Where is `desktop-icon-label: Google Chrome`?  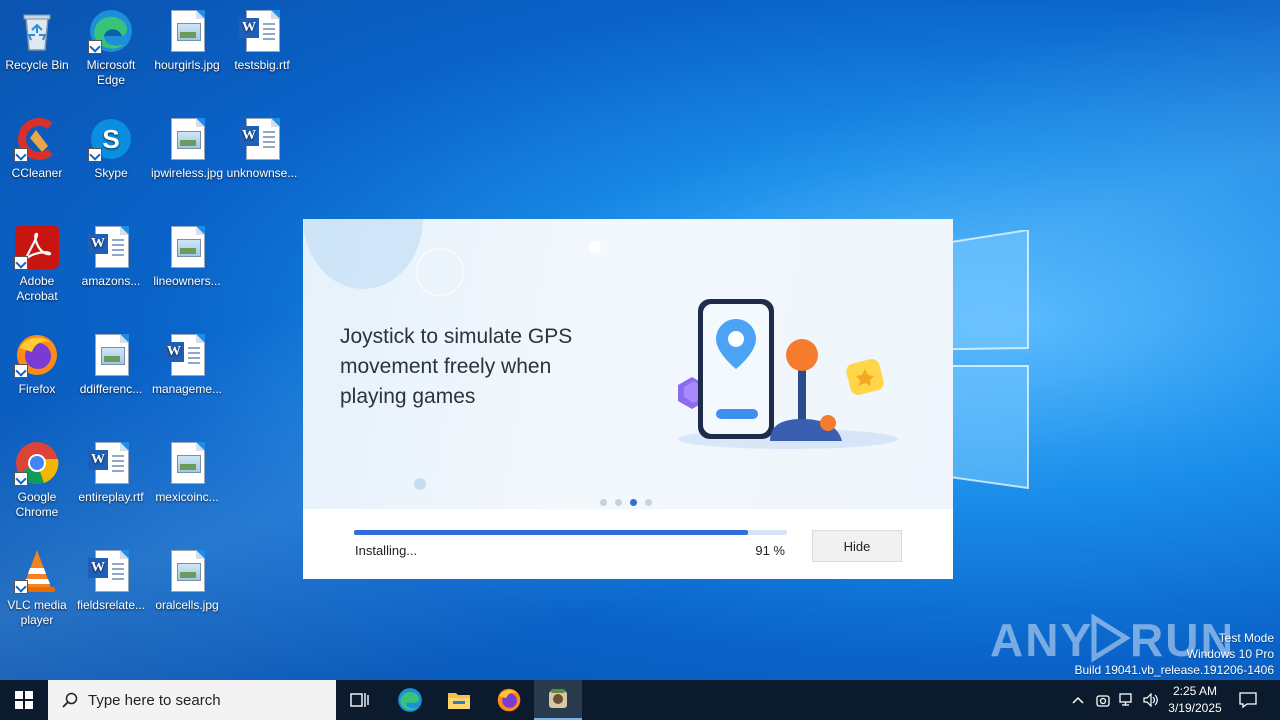
desktop-icon-label: Google Chrome is located at coordinates (37, 504).